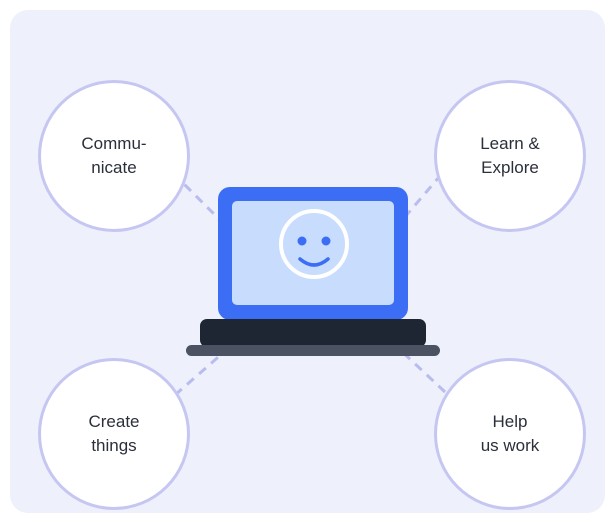 Image resolution: width=613 pixels, height=521 pixels. I want to click on node-help-us-work-label: Help us work, so click(510, 433).